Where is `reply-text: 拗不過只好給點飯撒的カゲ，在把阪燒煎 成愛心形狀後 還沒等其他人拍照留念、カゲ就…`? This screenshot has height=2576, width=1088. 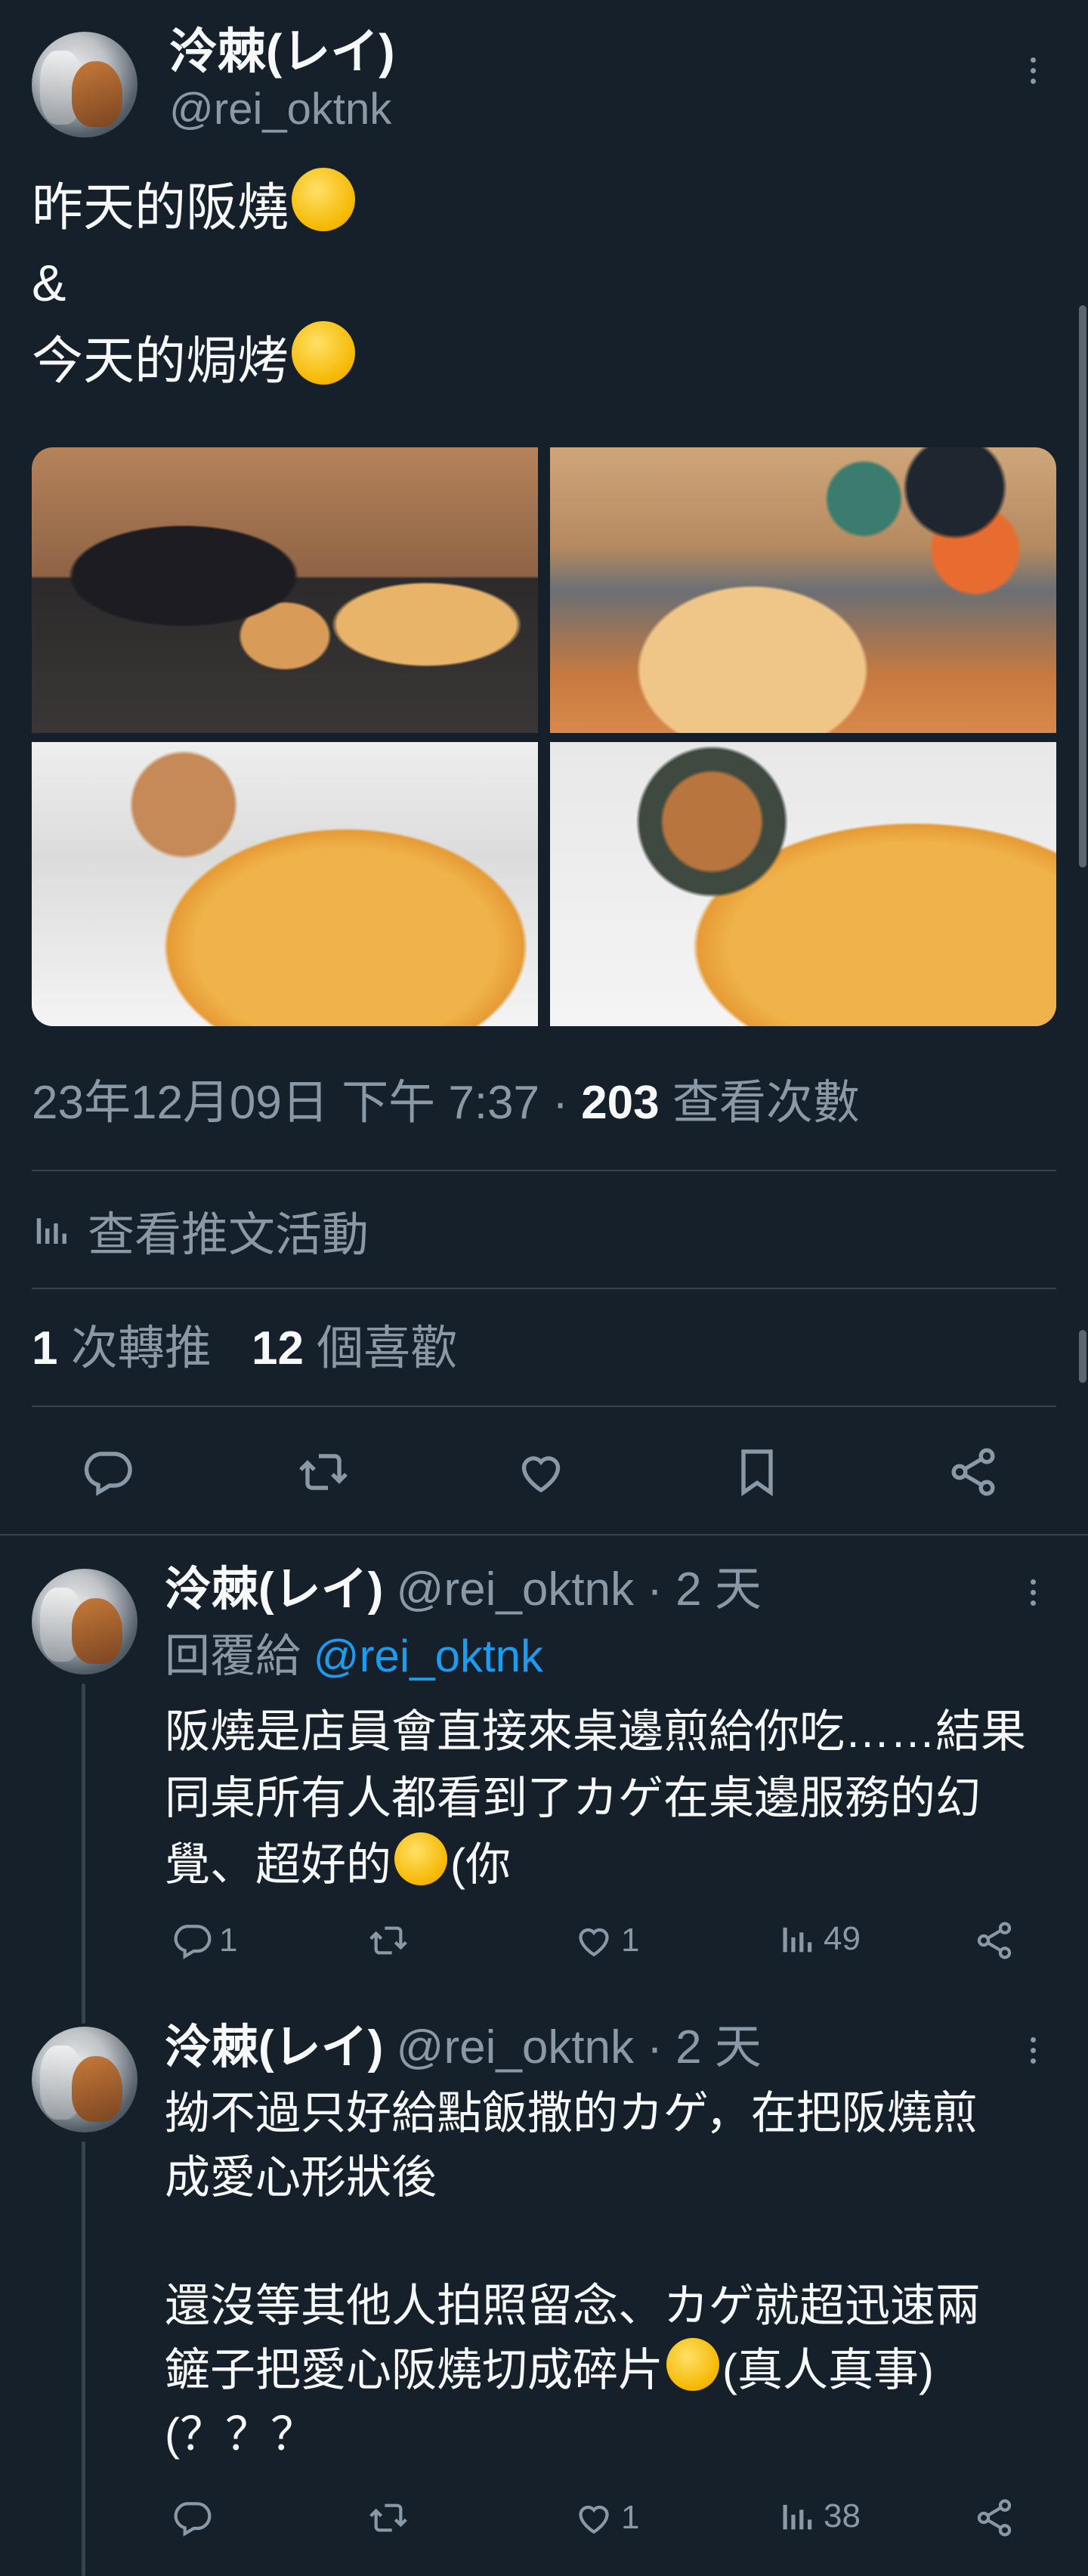 reply-text: 拗不過只好給點飯撒的カゲ，在把阪燒煎 成愛心形狀後 還沒等其他人拍照留念、カゲ就… is located at coordinates (573, 2273).